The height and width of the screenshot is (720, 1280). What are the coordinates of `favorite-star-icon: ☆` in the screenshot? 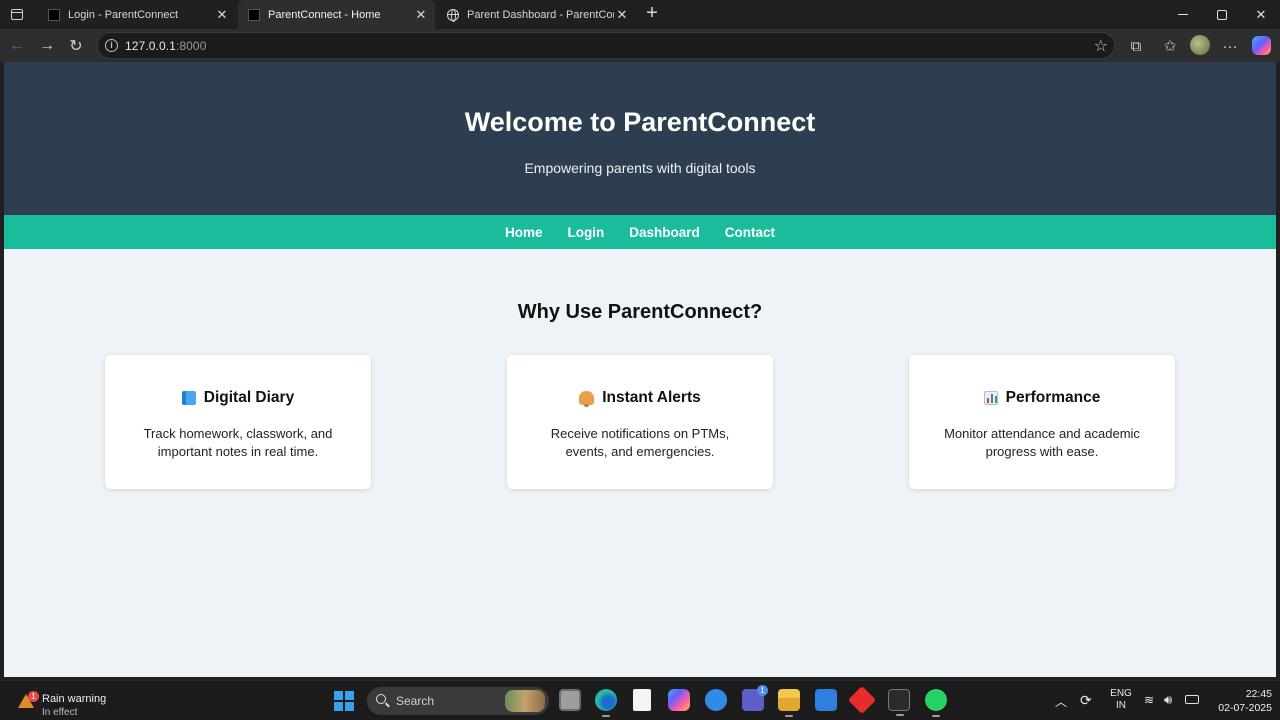 It's located at (1101, 46).